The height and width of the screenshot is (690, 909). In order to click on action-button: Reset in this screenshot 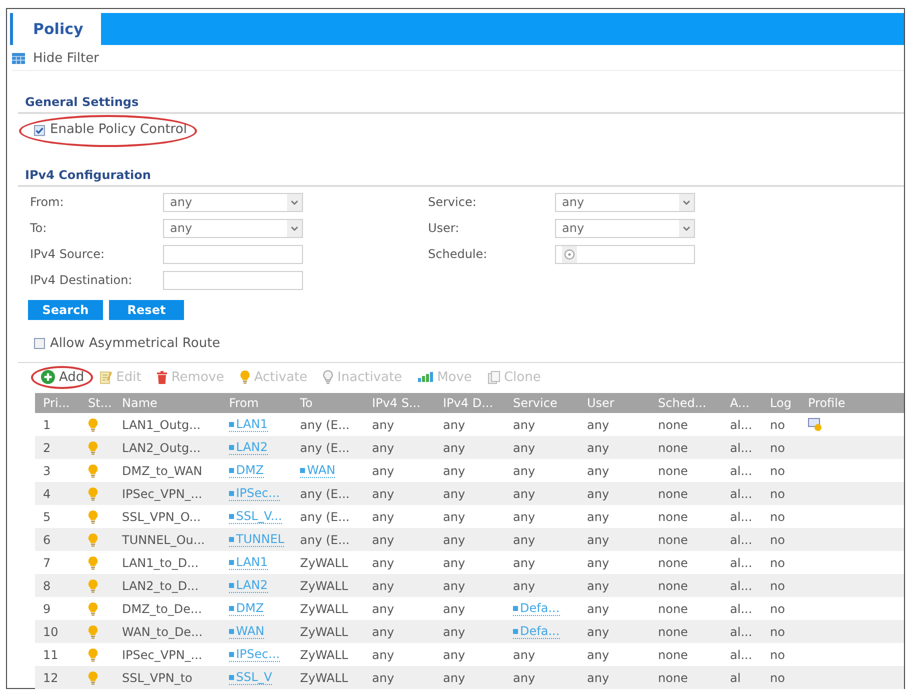, I will do `click(146, 310)`.